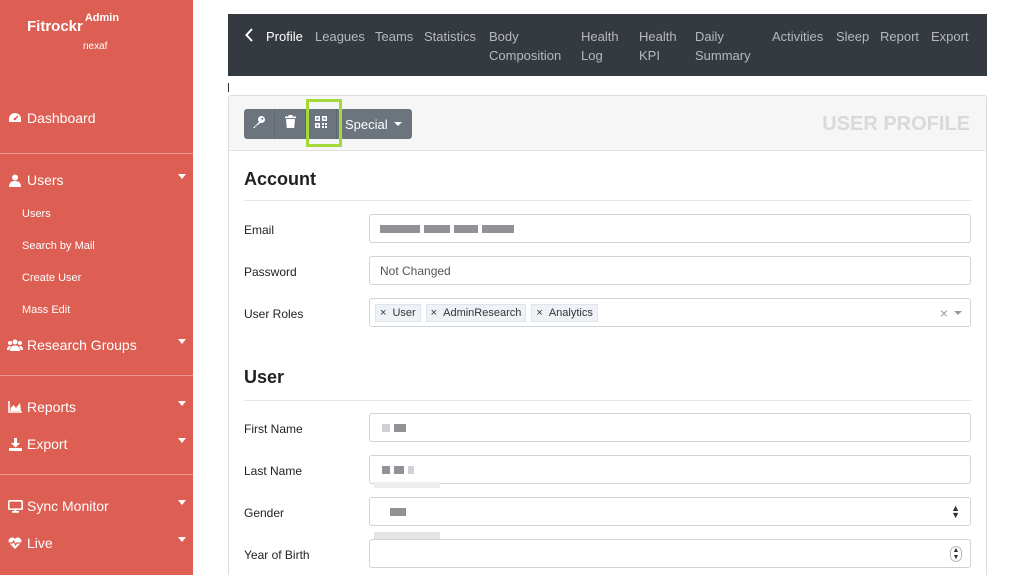 The height and width of the screenshot is (575, 1024). Describe the element at coordinates (670, 312) in the screenshot. I see `user-roles-select: × User × AdminResearch × Analytics ×` at that location.